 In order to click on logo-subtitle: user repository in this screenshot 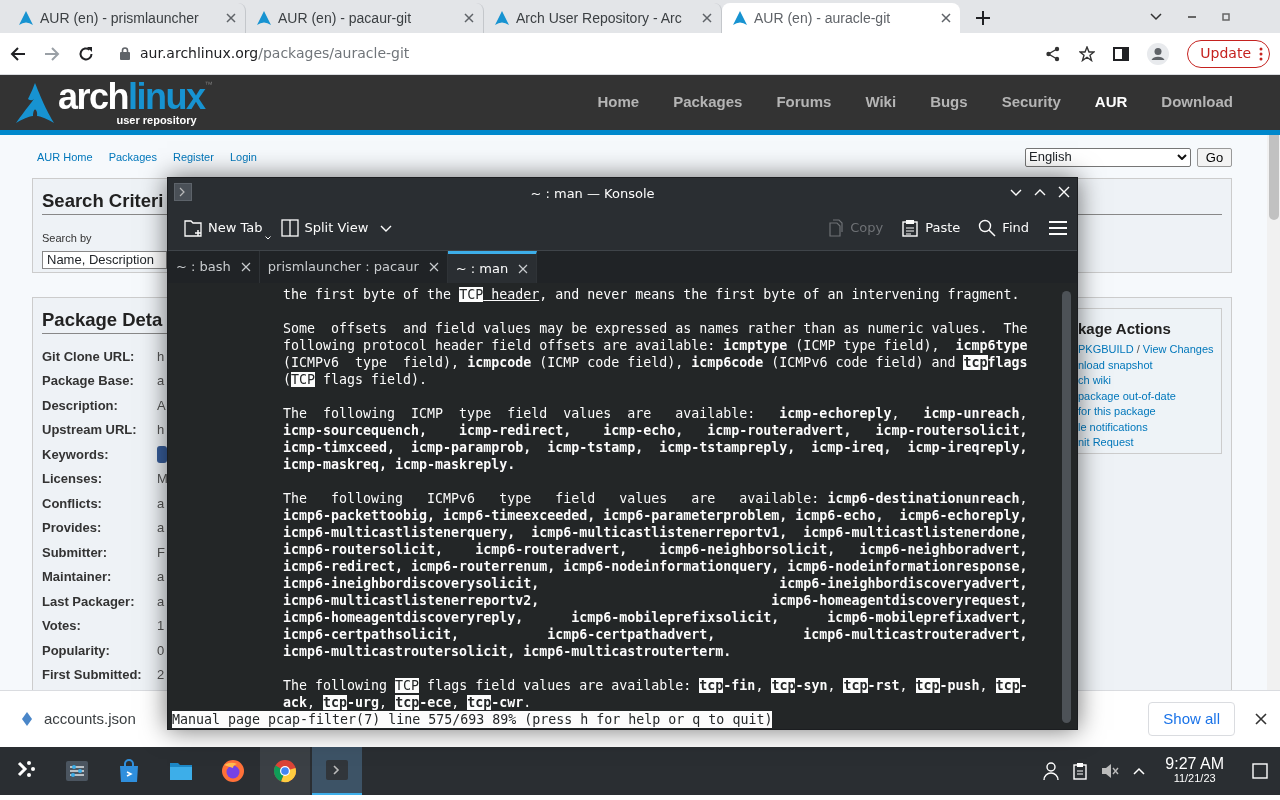, I will do `click(156, 120)`.